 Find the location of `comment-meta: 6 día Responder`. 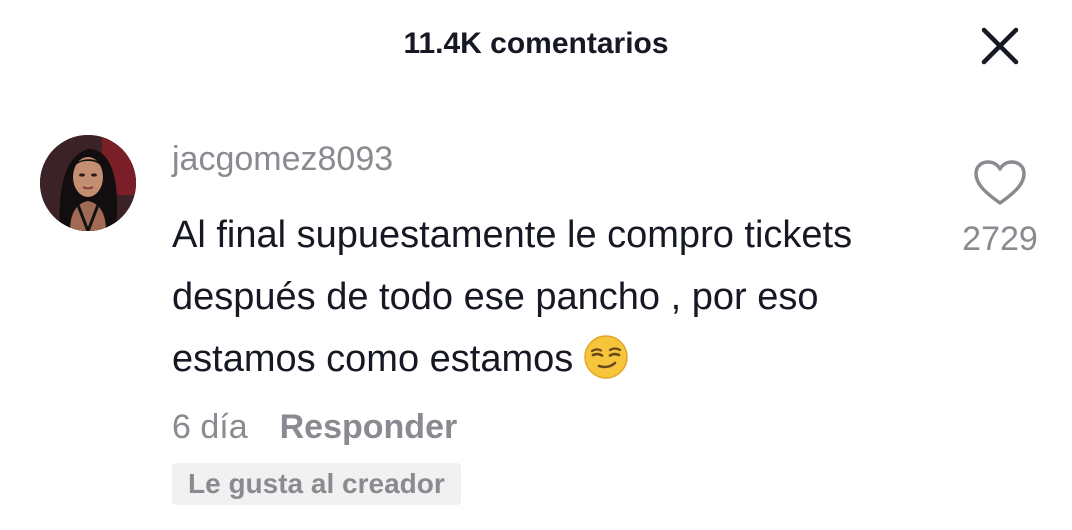

comment-meta: 6 día Responder is located at coordinates (314, 427).